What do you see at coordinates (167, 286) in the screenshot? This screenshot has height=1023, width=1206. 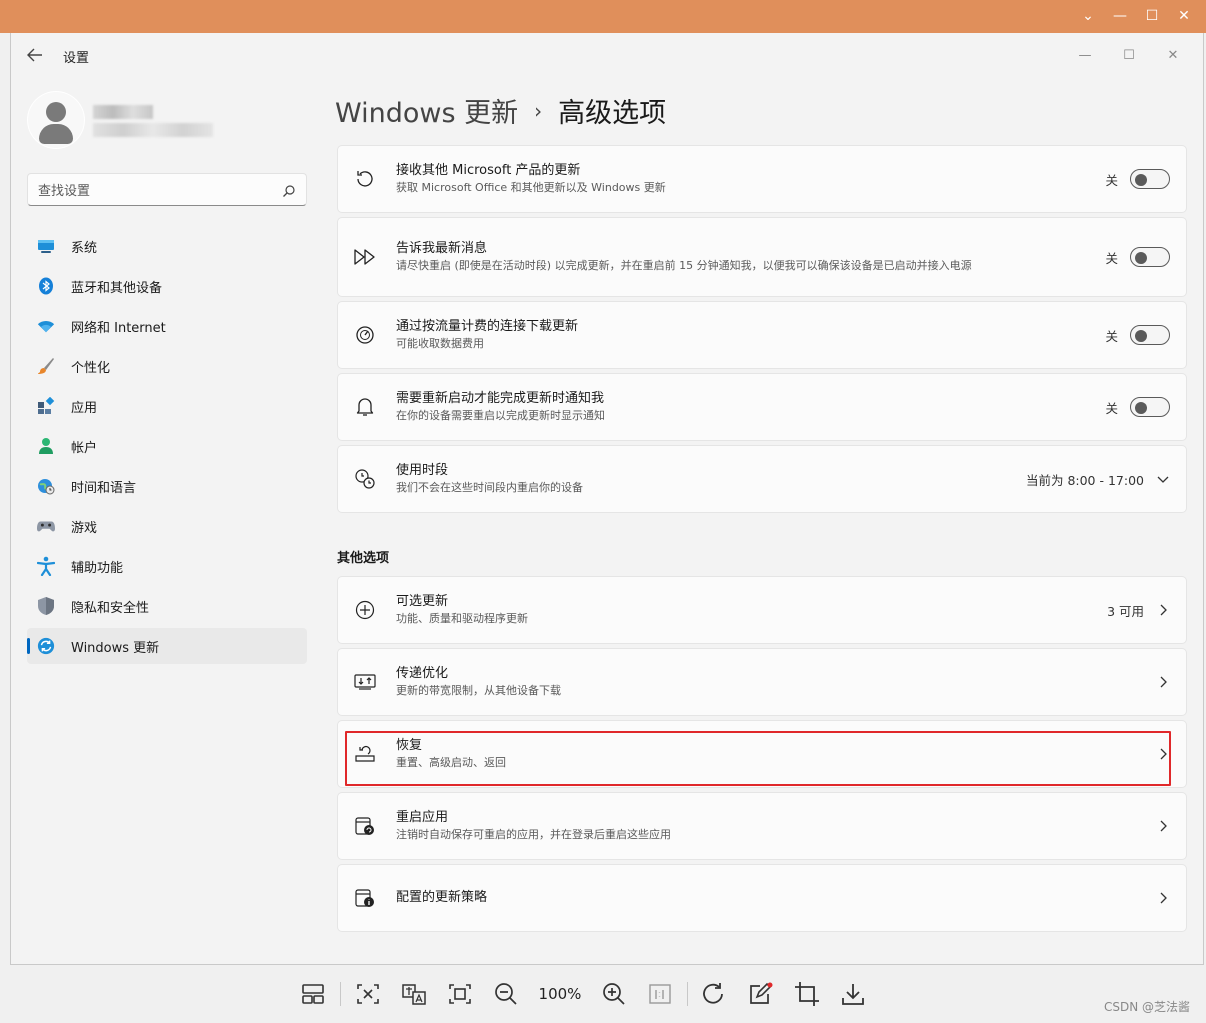 I see `sidebar-item-bluetooth: 蓝牙和其他设备` at bounding box center [167, 286].